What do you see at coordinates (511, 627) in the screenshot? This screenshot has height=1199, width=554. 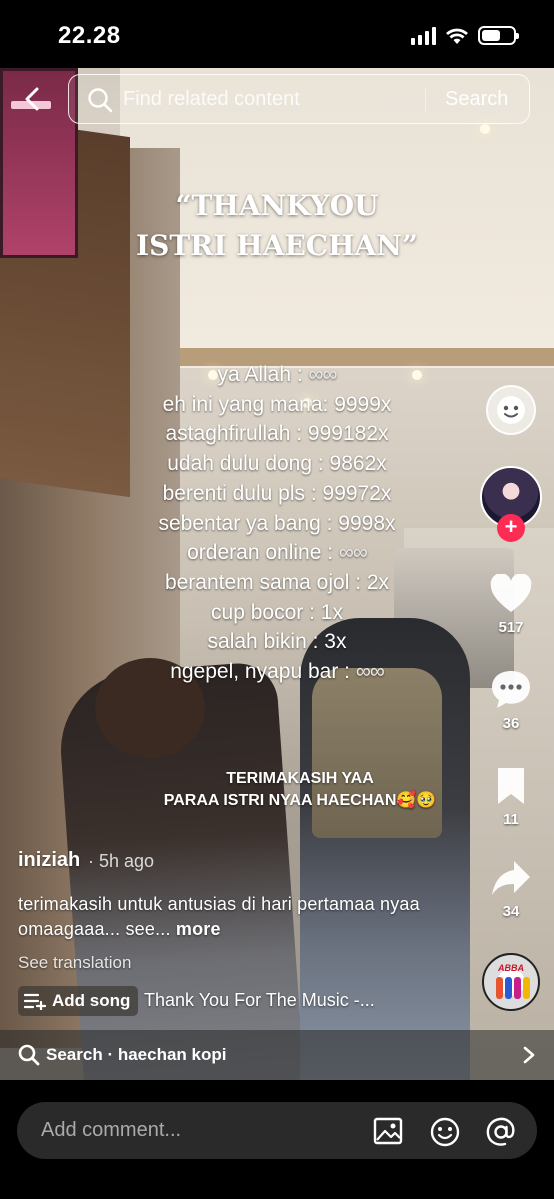 I see `like-count: 517` at bounding box center [511, 627].